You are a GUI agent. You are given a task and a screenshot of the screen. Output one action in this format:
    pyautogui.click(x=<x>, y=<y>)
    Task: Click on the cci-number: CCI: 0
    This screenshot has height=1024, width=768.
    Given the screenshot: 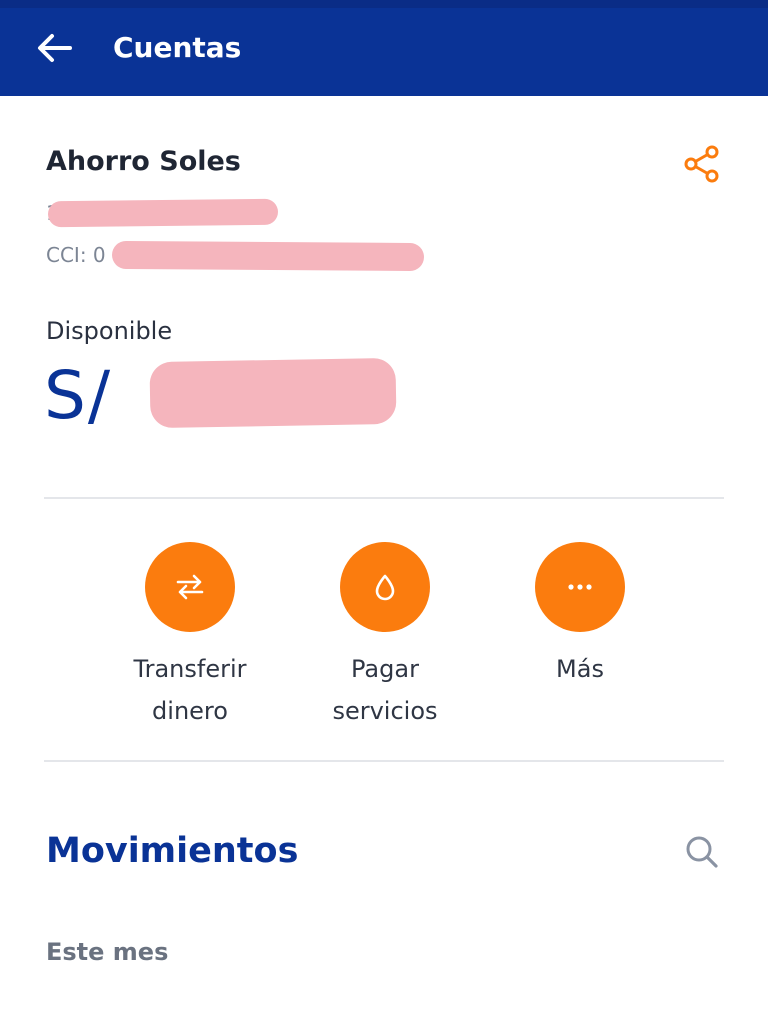 What is the action you would take?
    pyautogui.click(x=76, y=255)
    